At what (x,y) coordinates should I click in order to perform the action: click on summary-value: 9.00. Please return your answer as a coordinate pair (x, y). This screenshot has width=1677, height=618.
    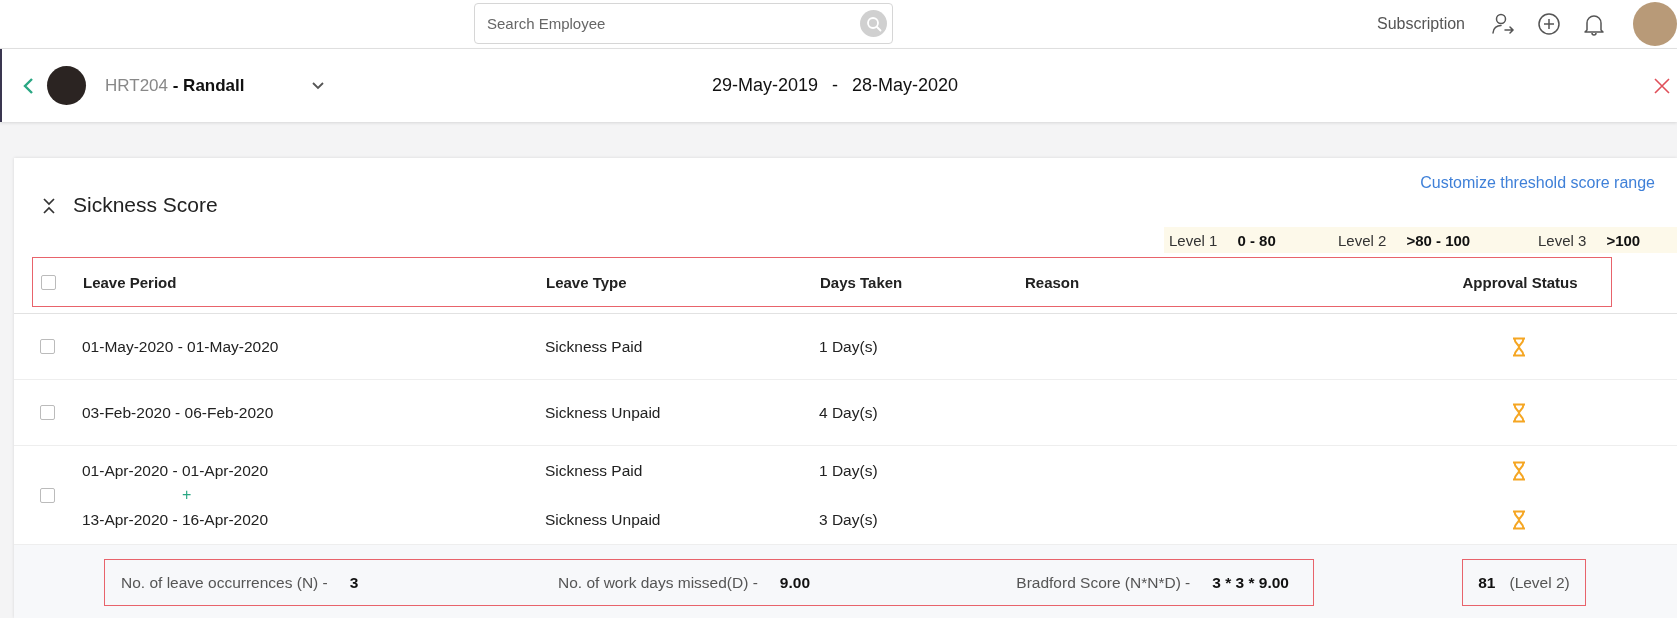
    Looking at the image, I should click on (794, 582).